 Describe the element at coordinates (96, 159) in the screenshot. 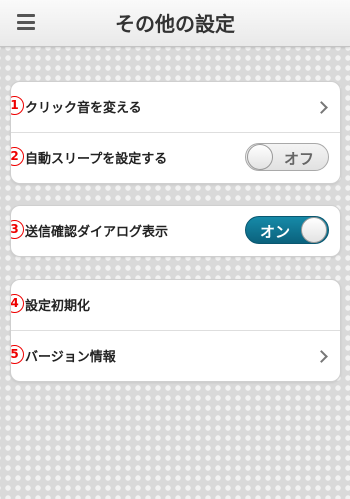

I see `auto-sleep-label: 自動スリープを設定する` at that location.